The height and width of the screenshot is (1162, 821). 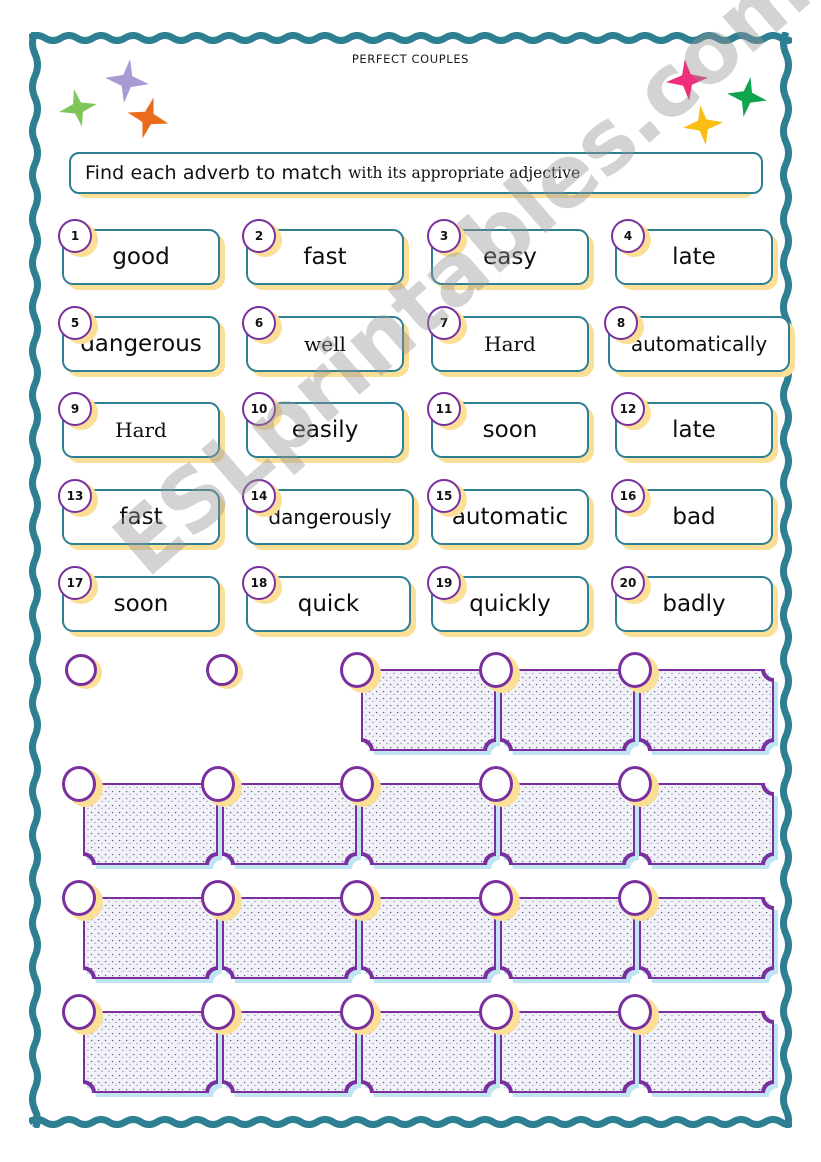 I want to click on star-teal-green-icon, so click(x=747, y=97).